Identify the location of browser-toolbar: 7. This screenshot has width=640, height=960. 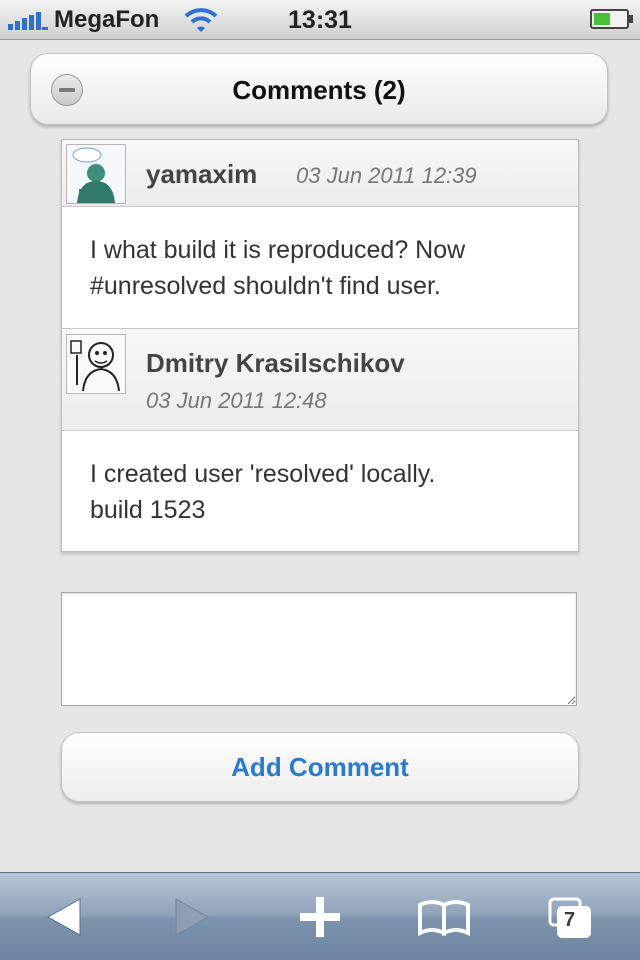
(320, 916).